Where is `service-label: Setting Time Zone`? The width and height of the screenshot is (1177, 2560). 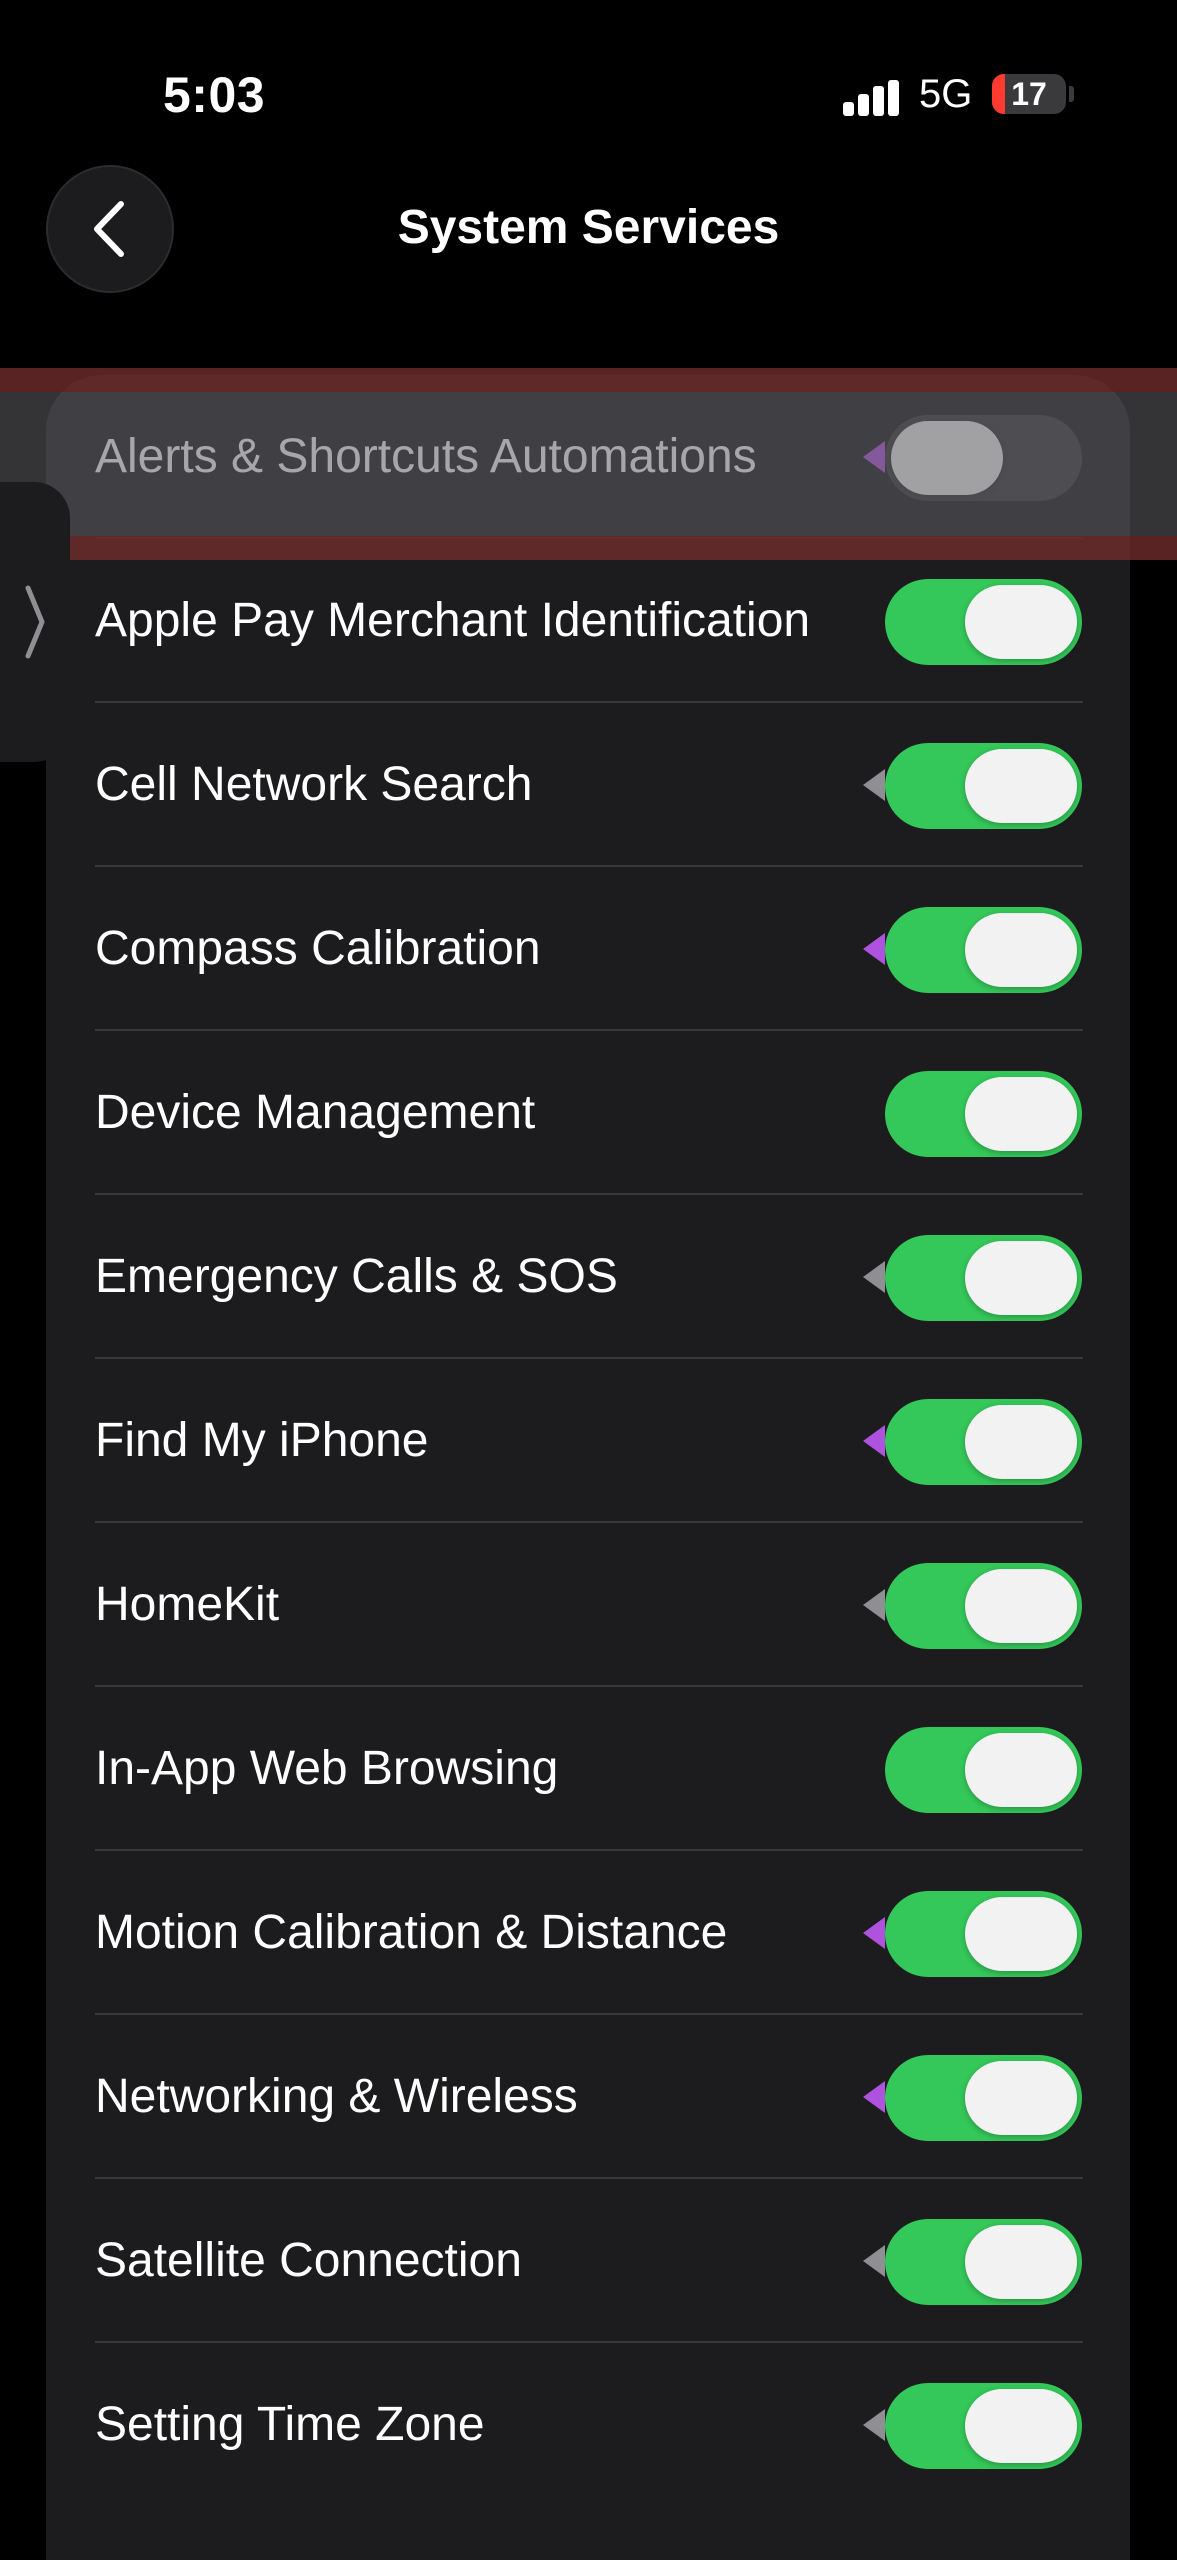 service-label: Setting Time Zone is located at coordinates (290, 2424).